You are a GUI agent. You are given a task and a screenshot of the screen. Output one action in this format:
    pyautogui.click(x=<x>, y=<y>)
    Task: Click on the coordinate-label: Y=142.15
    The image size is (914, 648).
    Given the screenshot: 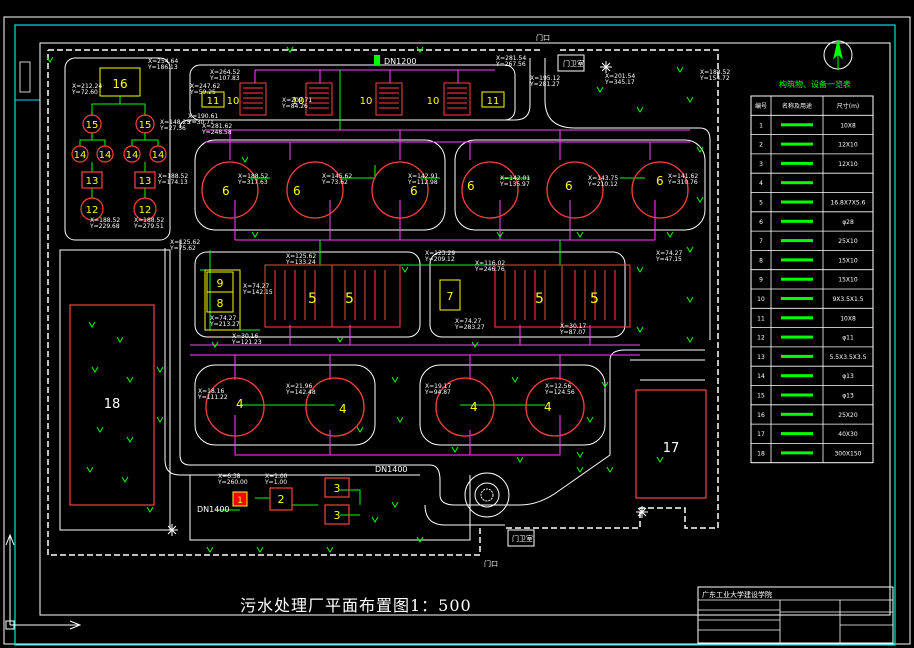 What is the action you would take?
    pyautogui.click(x=257, y=292)
    